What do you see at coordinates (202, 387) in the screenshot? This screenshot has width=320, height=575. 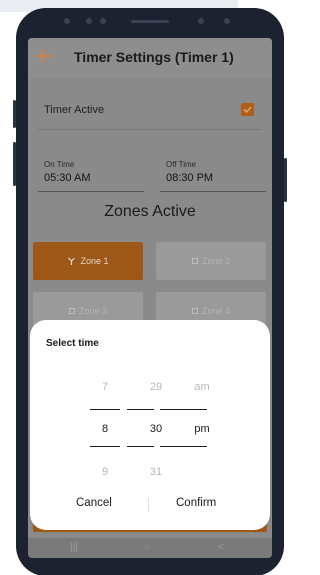 I see `period-prev: am` at bounding box center [202, 387].